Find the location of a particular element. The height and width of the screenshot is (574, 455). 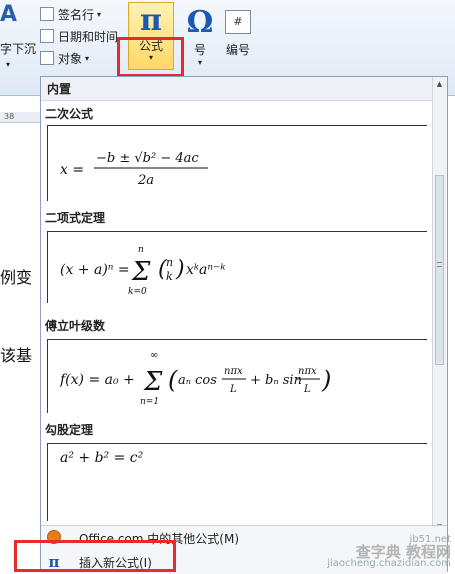

number-label: 编号 is located at coordinates (237, 50).